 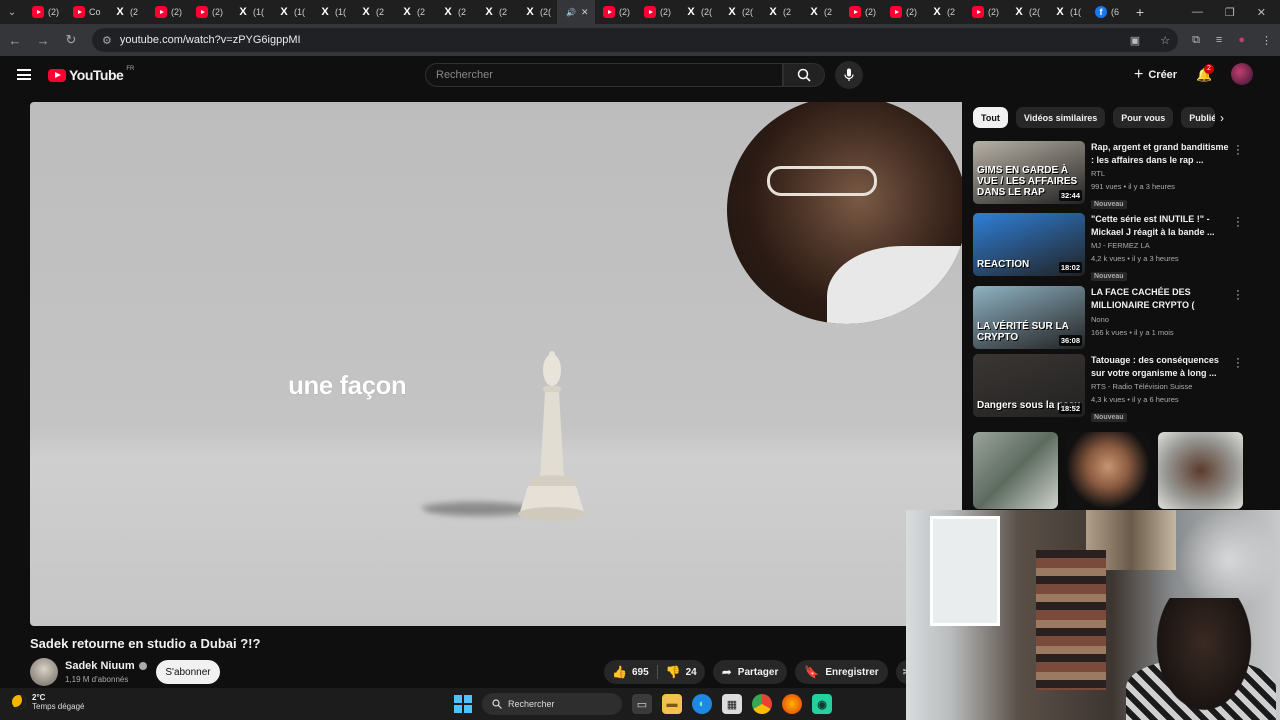 What do you see at coordinates (681, 672) in the screenshot?
I see `dislike-button: 👎 24` at bounding box center [681, 672].